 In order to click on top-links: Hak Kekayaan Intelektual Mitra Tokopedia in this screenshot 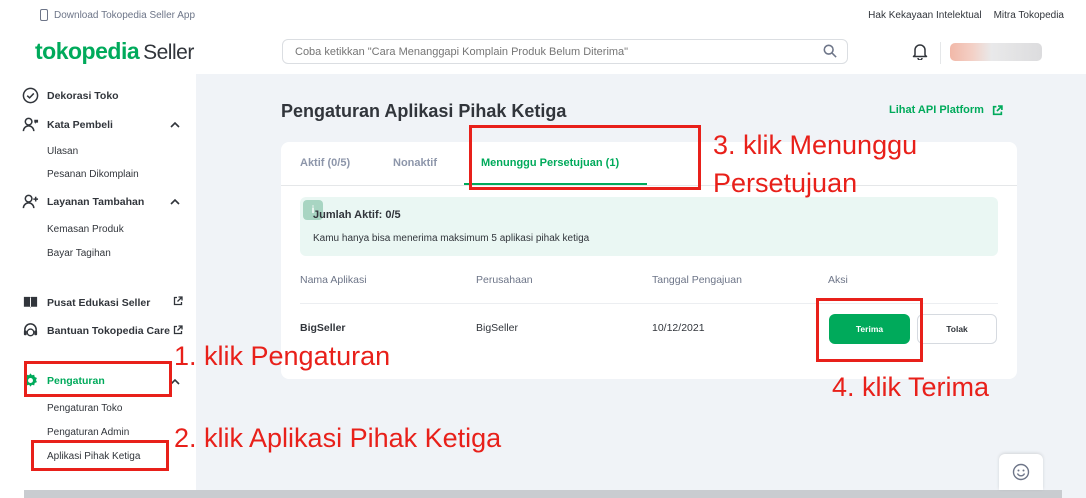, I will do `click(966, 15)`.